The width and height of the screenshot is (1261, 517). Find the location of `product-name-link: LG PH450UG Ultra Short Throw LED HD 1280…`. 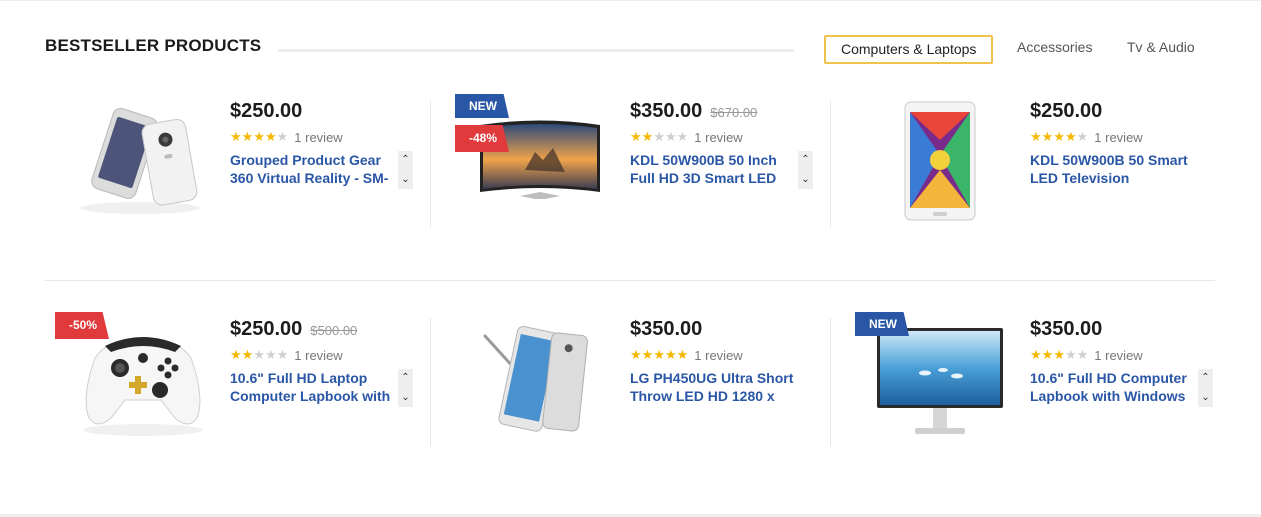

product-name-link: LG PH450UG Ultra Short Throw LED HD 1280… is located at coordinates (715, 388).